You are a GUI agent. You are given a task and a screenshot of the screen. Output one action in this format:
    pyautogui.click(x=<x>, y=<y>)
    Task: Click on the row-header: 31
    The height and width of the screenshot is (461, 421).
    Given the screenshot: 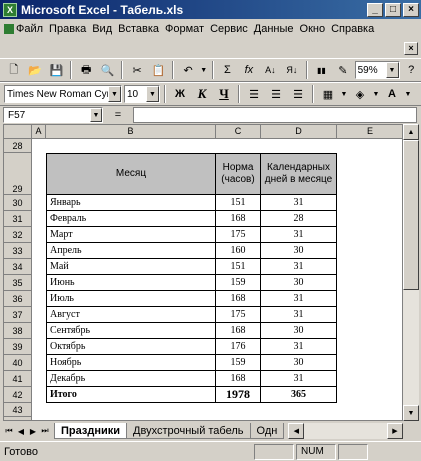 What is the action you would take?
    pyautogui.click(x=18, y=219)
    